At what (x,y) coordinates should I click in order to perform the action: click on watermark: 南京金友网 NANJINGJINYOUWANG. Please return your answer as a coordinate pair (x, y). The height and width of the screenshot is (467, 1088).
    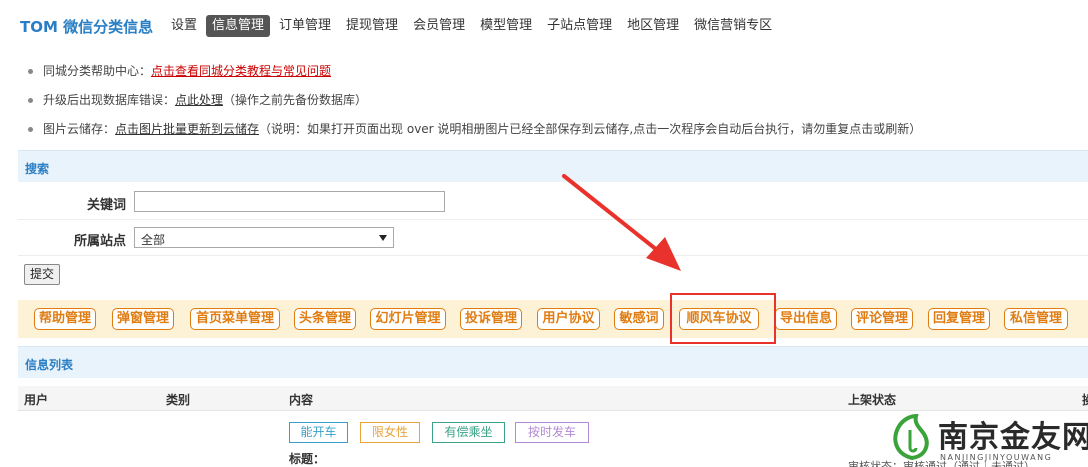
    Looking at the image, I should click on (989, 437).